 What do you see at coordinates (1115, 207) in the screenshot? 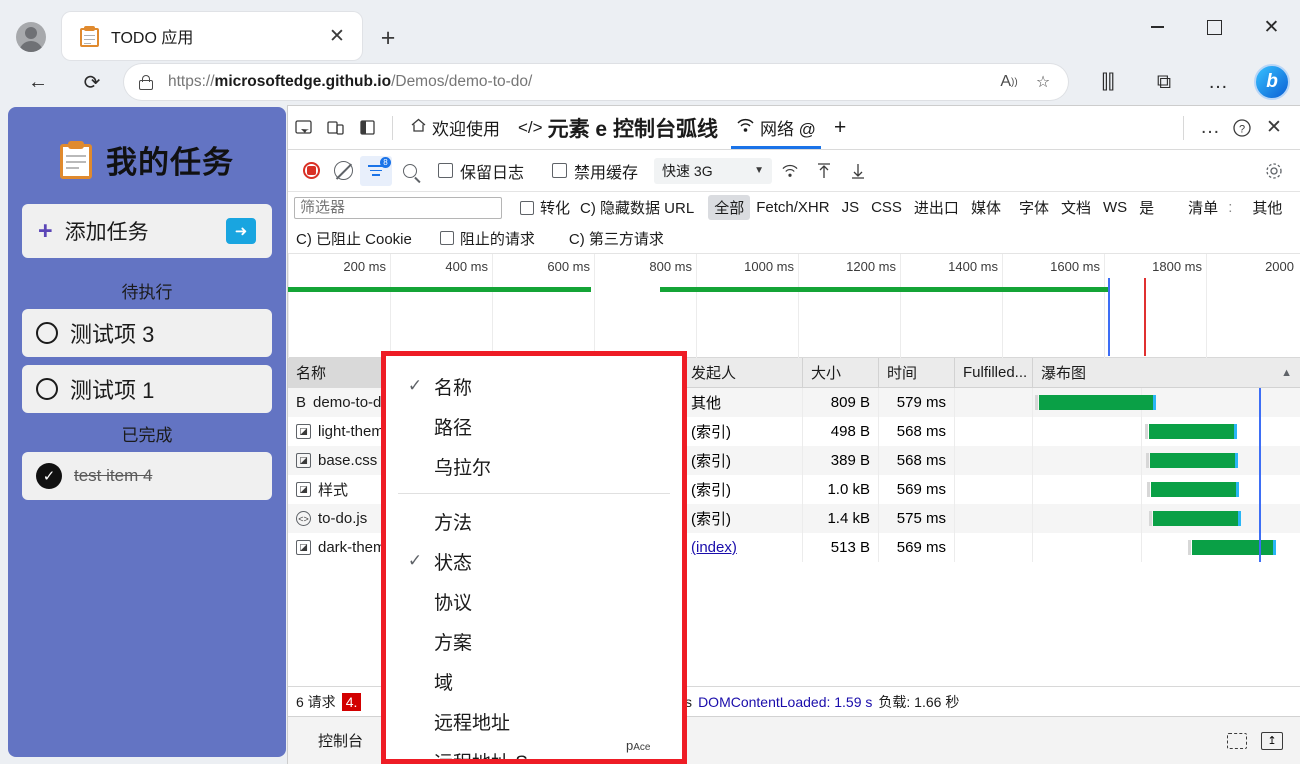
I see `type-filter-ws: WS` at bounding box center [1115, 207].